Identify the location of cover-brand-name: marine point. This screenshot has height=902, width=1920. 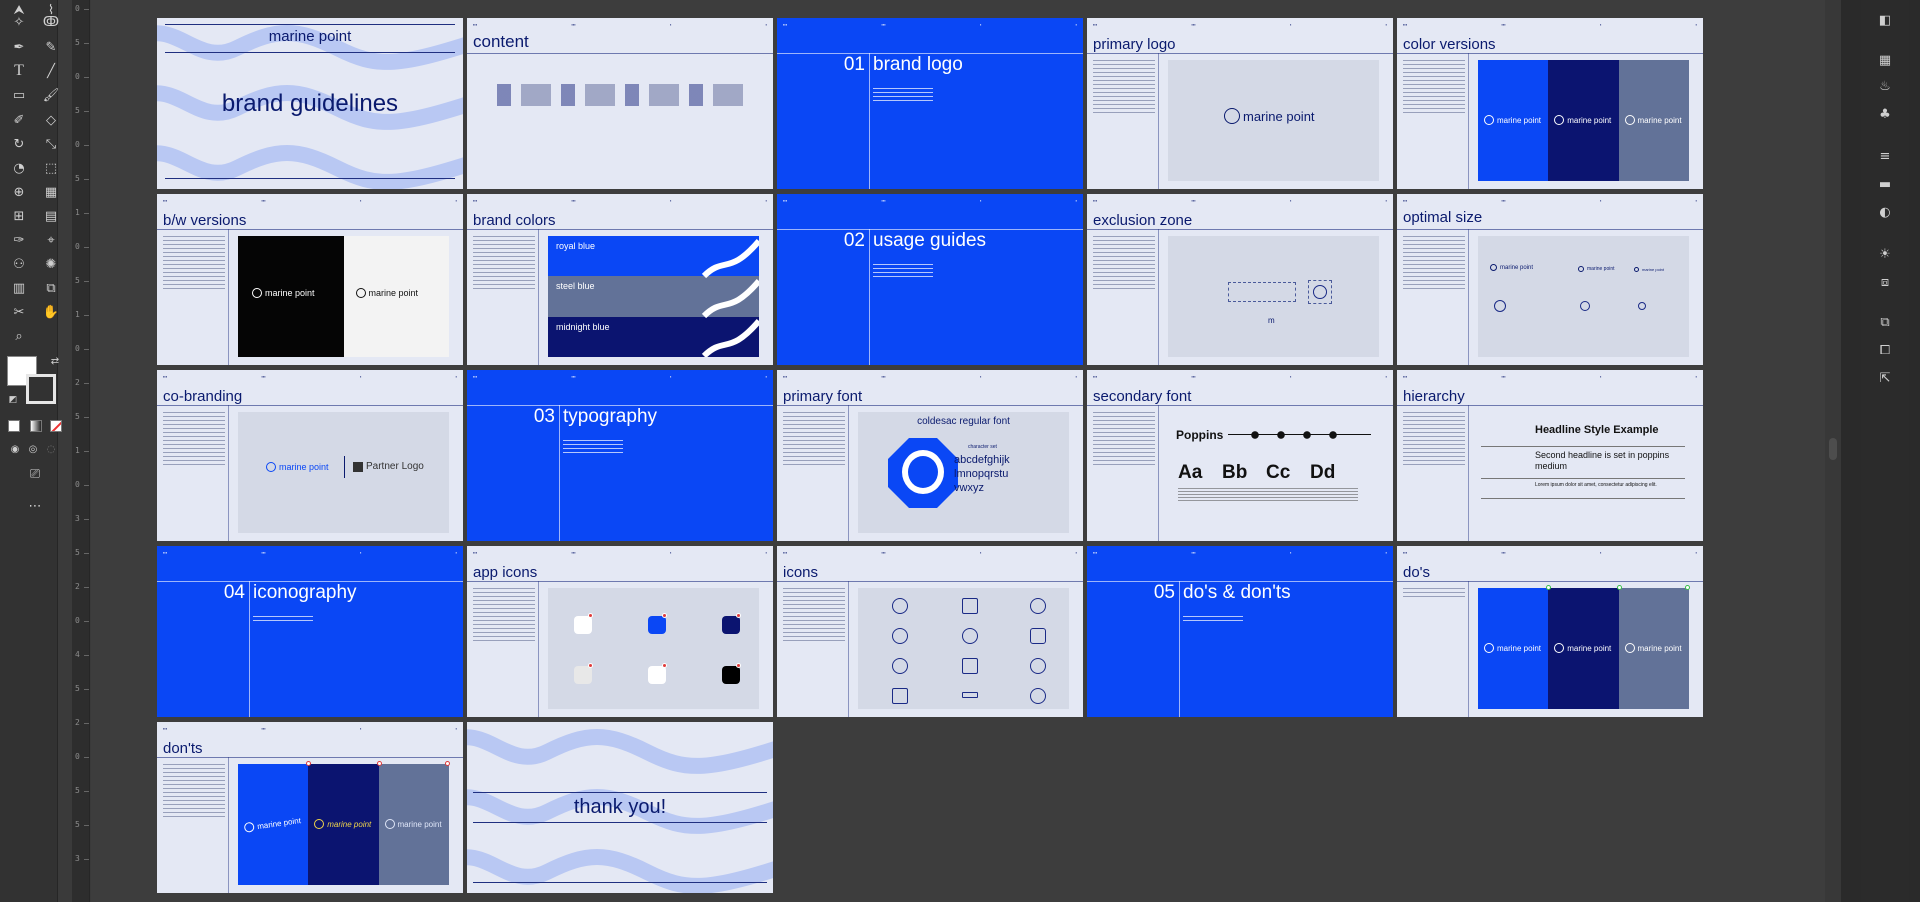
(310, 36).